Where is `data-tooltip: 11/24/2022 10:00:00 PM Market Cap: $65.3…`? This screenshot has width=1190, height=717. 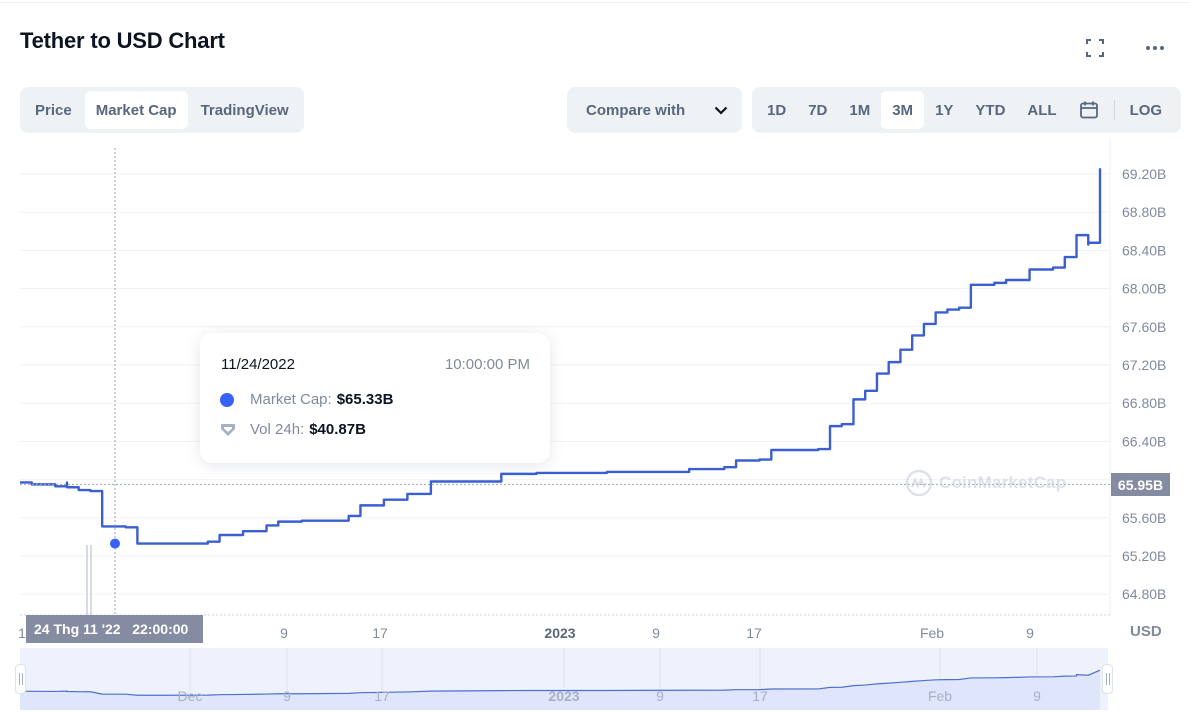
data-tooltip: 11/24/2022 10:00:00 PM Market Cap: $65.3… is located at coordinates (375, 398).